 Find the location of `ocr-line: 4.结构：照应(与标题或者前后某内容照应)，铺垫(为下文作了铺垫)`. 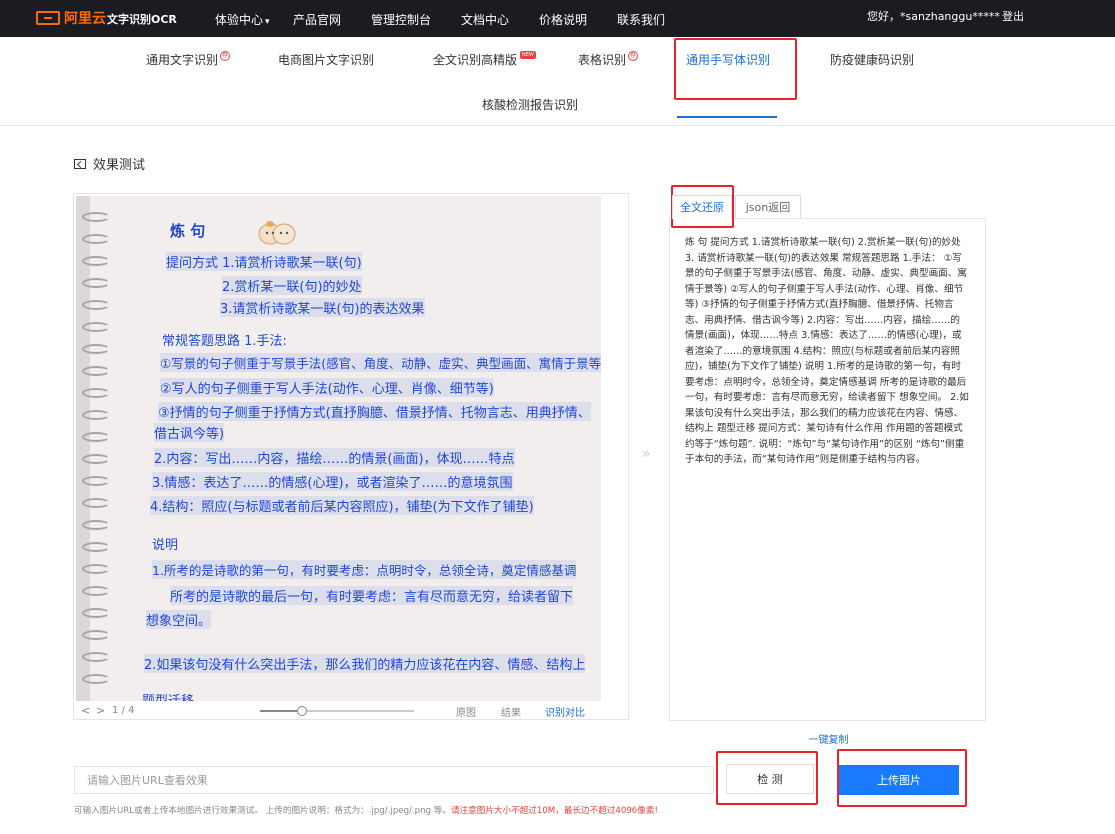

ocr-line: 4.结构：照应(与标题或者前后某内容照应)，铺垫(为下文作了铺垫) is located at coordinates (342, 505).